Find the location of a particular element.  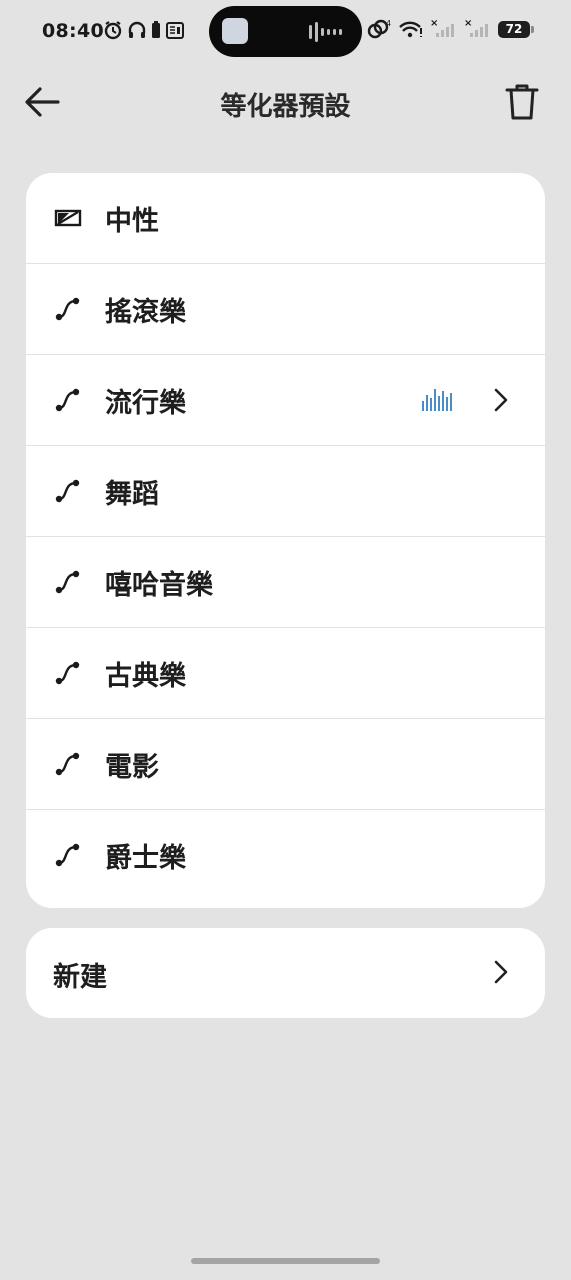

dynamic-island is located at coordinates (285, 31).